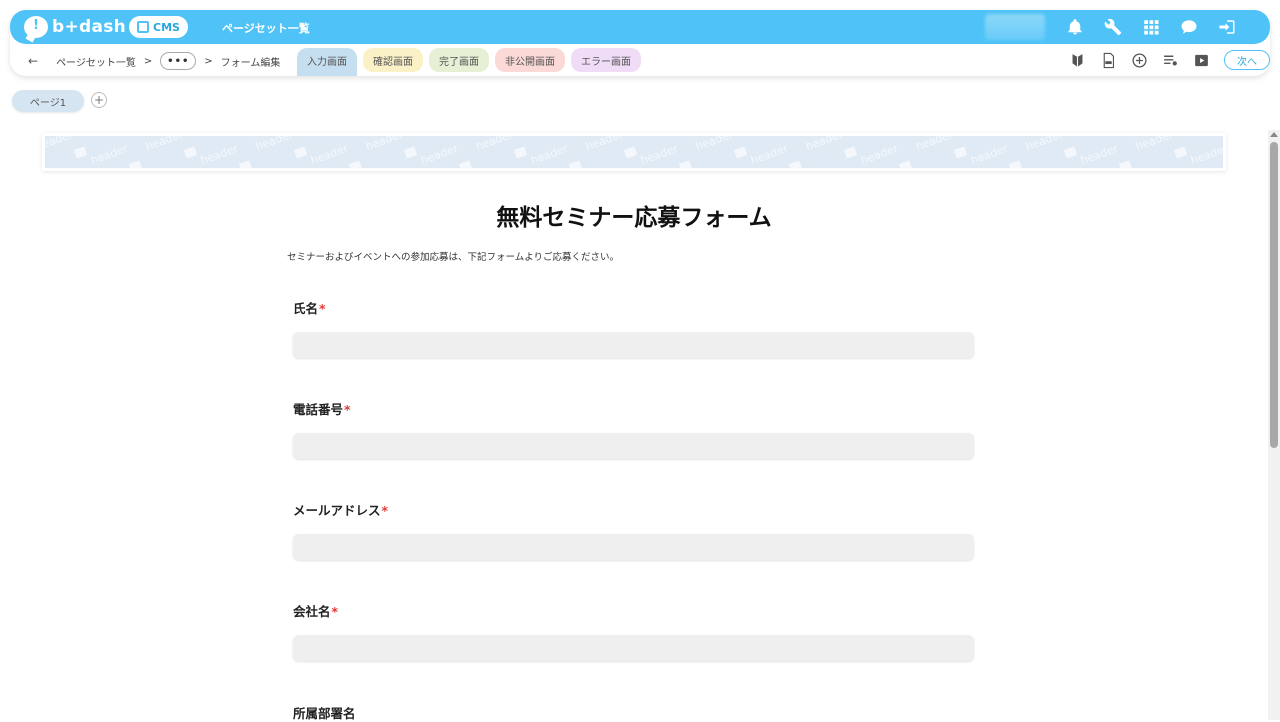  I want to click on add-page-button: +, so click(99, 100).